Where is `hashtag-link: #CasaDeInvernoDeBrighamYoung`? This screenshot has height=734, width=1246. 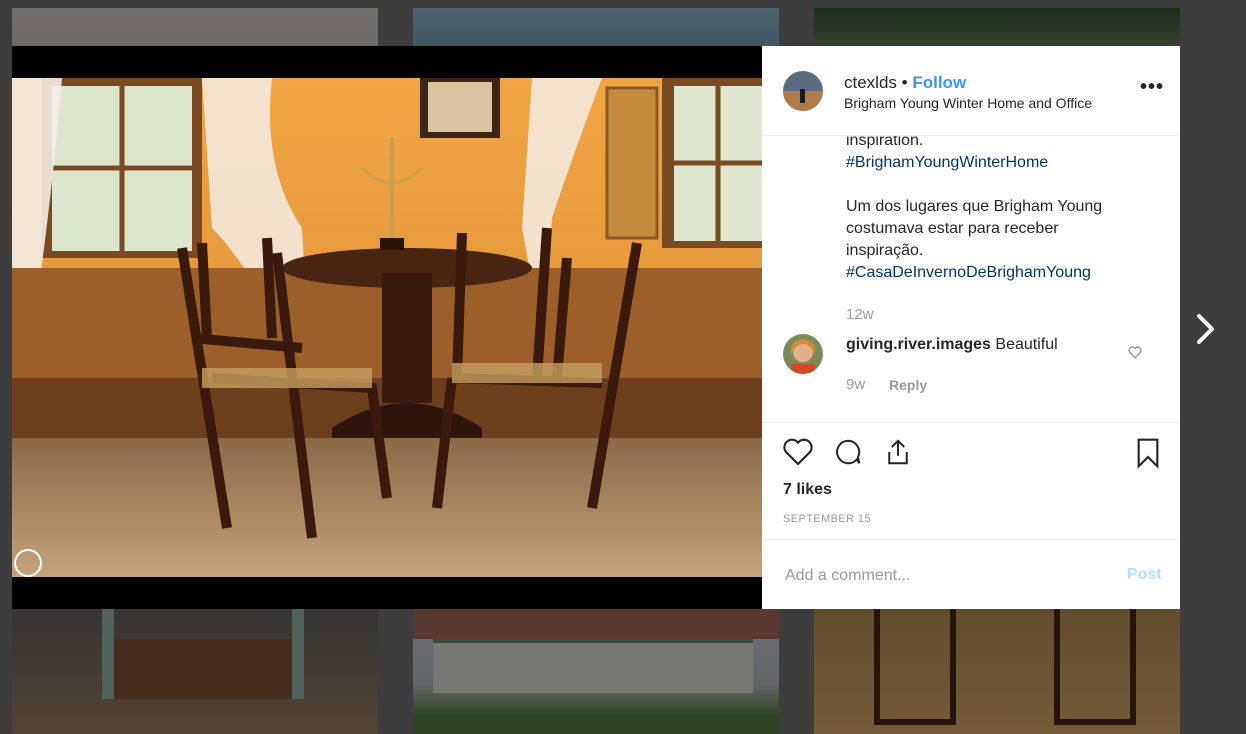 hashtag-link: #CasaDeInvernoDeBrighamYoung is located at coordinates (996, 273).